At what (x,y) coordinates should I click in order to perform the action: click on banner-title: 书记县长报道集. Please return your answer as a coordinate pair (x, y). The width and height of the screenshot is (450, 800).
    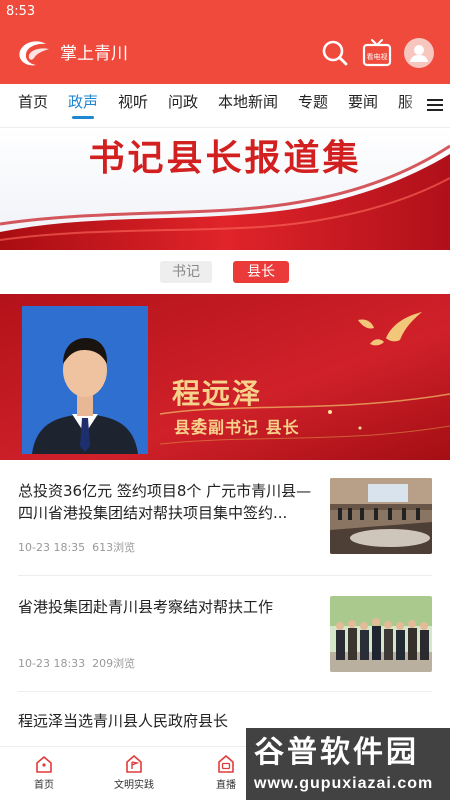
    Looking at the image, I should click on (225, 158).